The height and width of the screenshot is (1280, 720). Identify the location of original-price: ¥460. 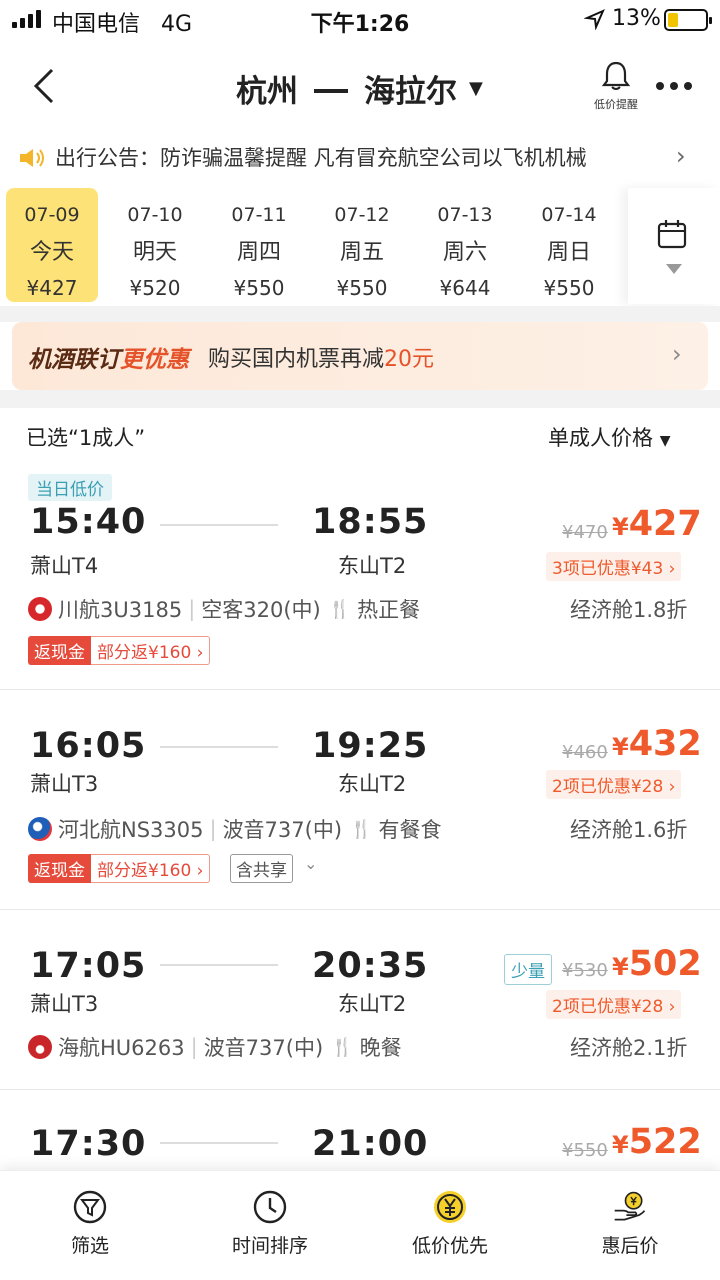
(585, 752).